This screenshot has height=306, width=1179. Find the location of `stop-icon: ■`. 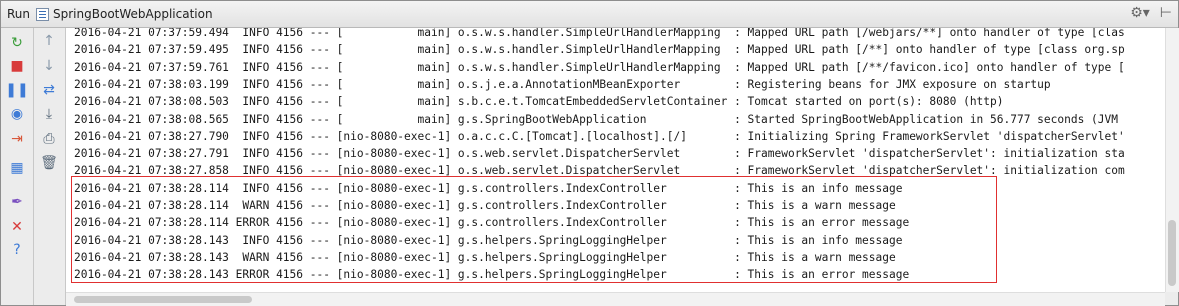

stop-icon: ■ is located at coordinates (17, 66).